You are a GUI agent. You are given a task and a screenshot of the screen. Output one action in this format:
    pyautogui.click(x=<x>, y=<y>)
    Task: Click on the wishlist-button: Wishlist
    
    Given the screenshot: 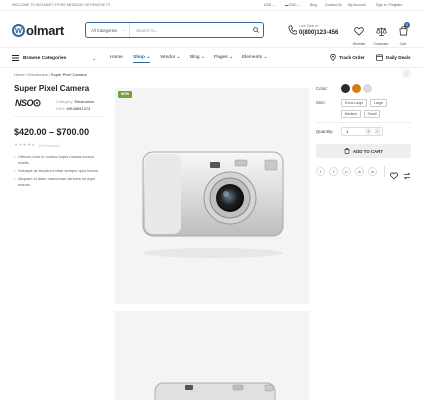 What is the action you would take?
    pyautogui.click(x=359, y=34)
    